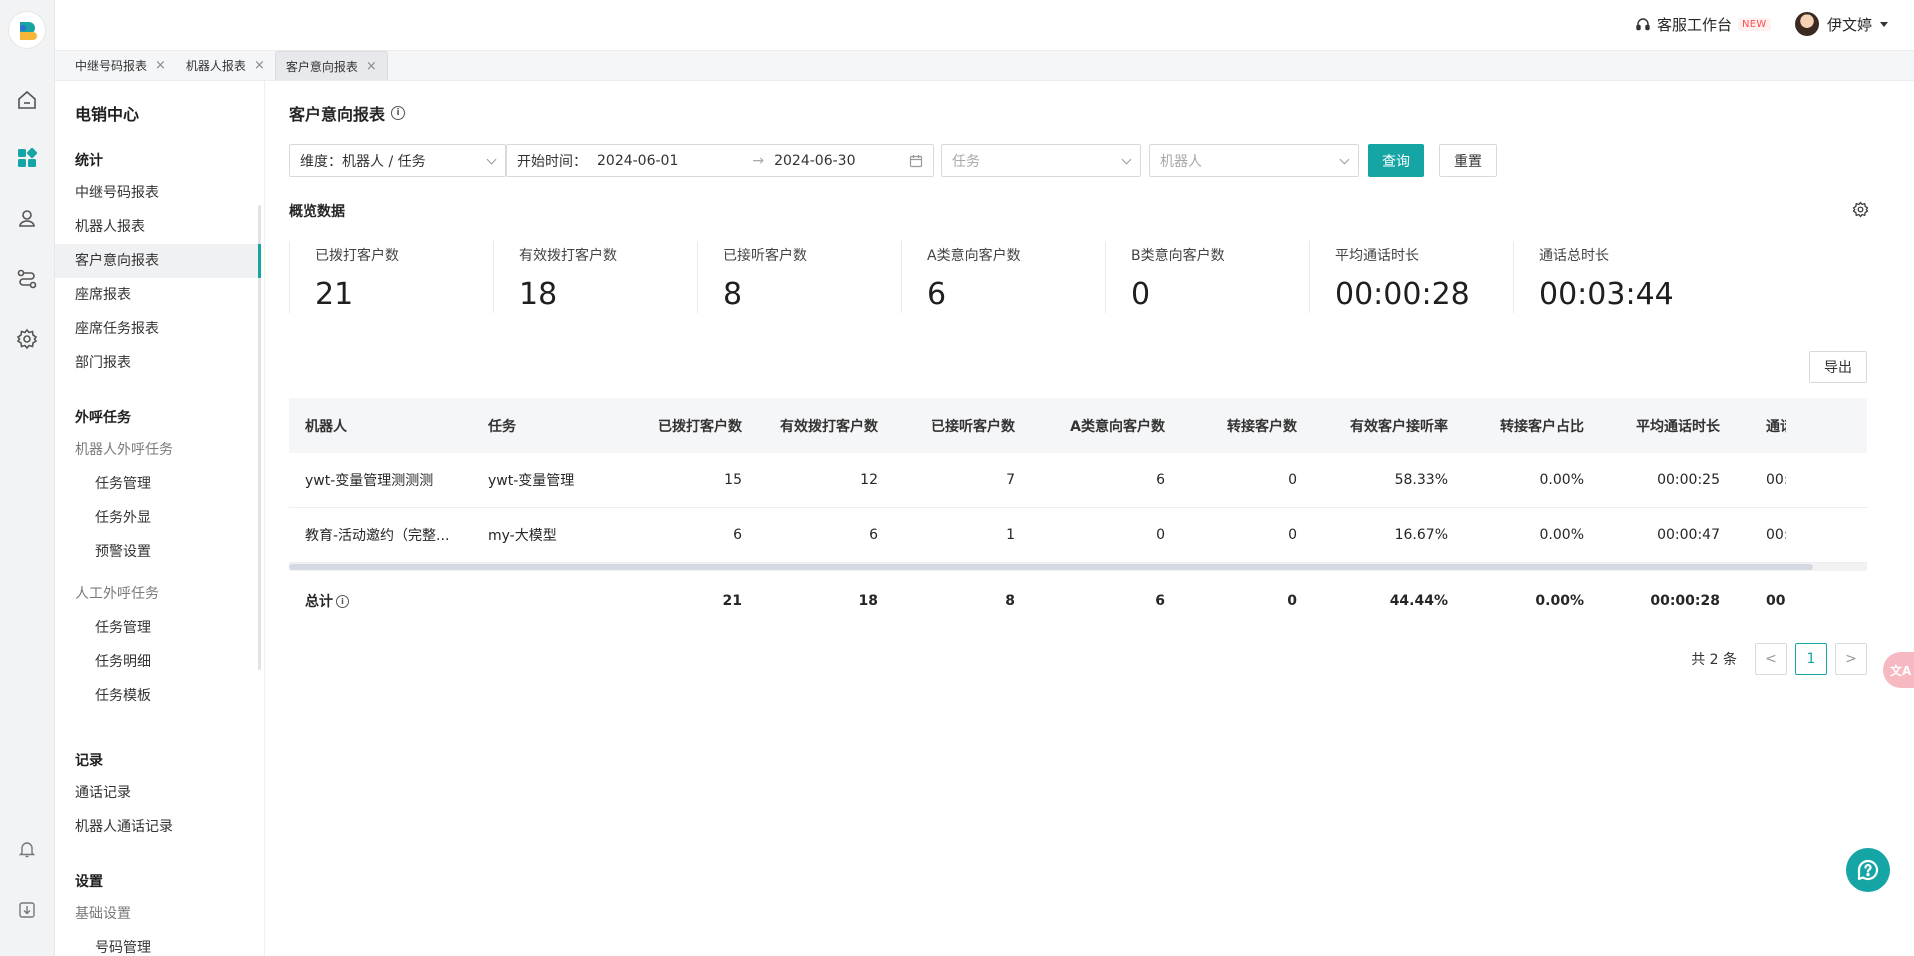 This screenshot has width=1914, height=956. Describe the element at coordinates (158, 295) in the screenshot. I see `sidebar-item-seat-report: 座席报表` at that location.